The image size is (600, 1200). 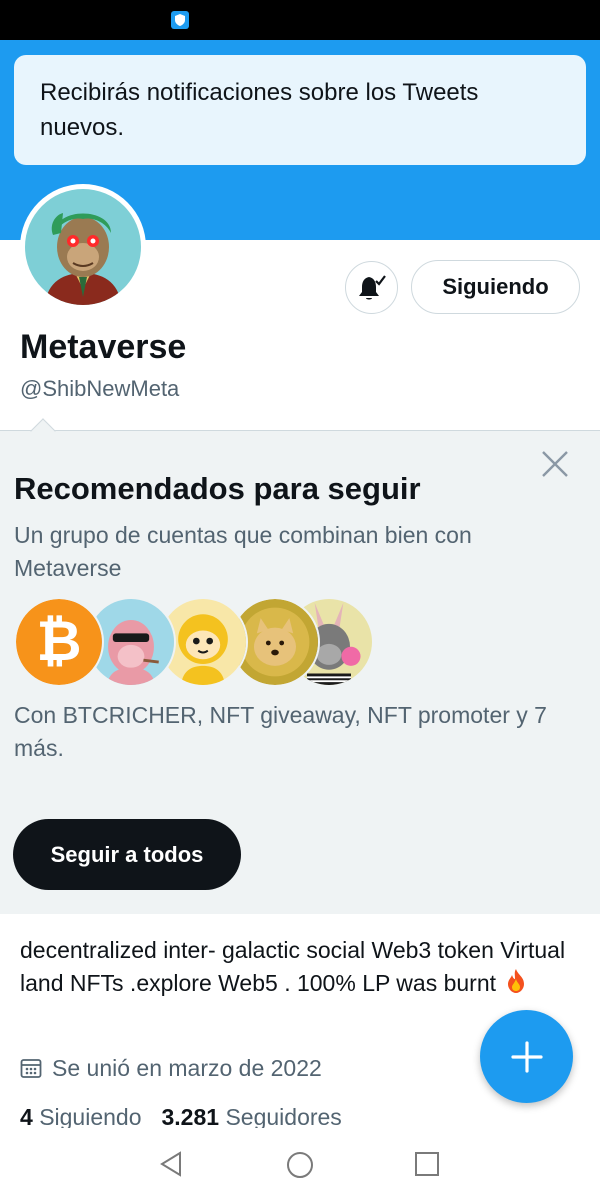 I want to click on plus-icon, so click(x=526, y=1056).